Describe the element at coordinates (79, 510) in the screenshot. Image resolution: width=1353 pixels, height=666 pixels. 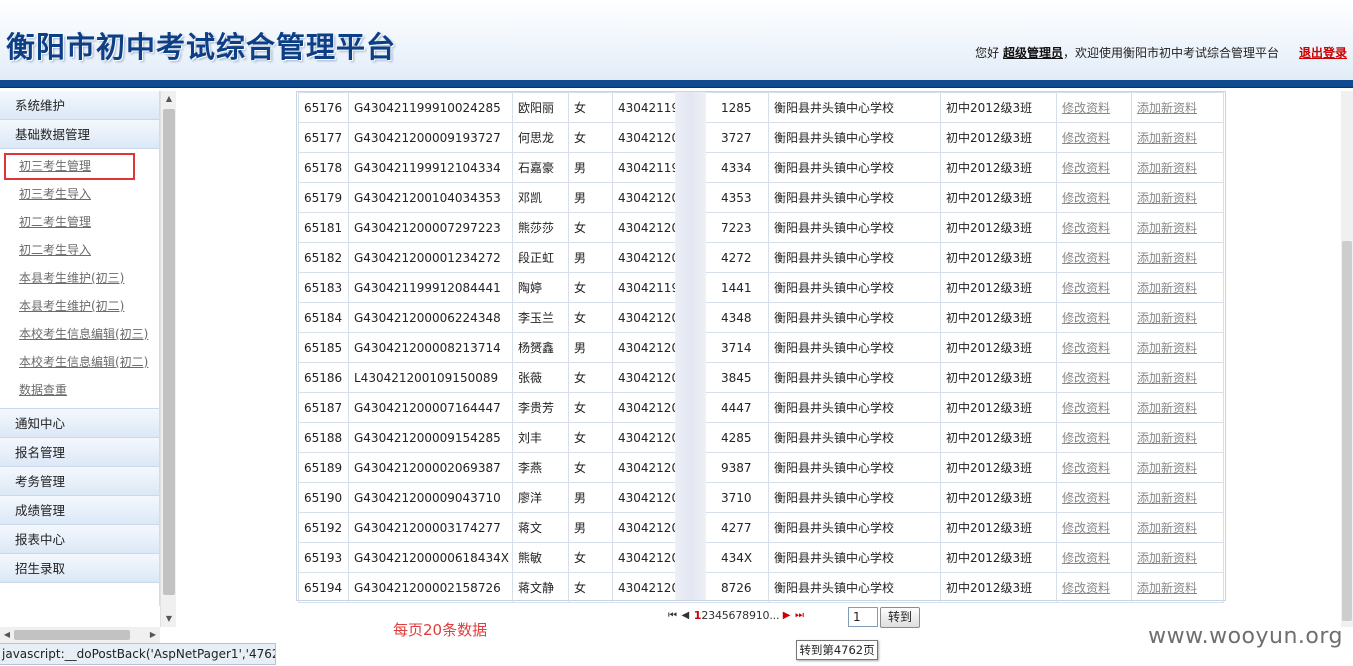
I see `menu-category-scores: 成绩管理` at that location.